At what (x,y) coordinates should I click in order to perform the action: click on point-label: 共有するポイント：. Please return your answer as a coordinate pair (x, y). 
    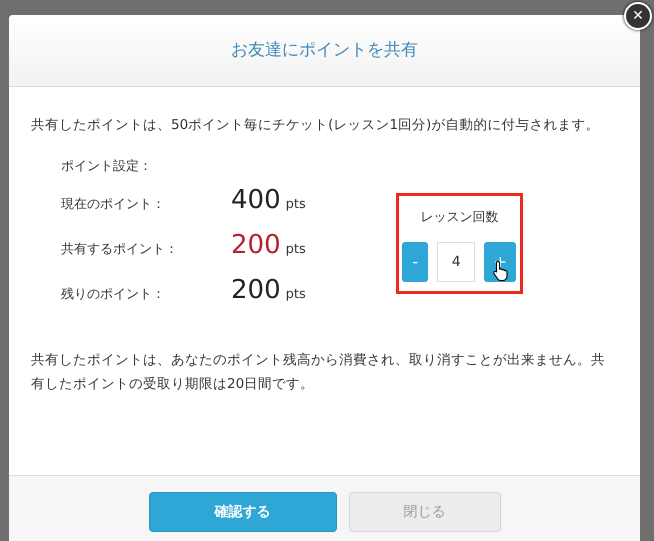
    Looking at the image, I should click on (120, 250).